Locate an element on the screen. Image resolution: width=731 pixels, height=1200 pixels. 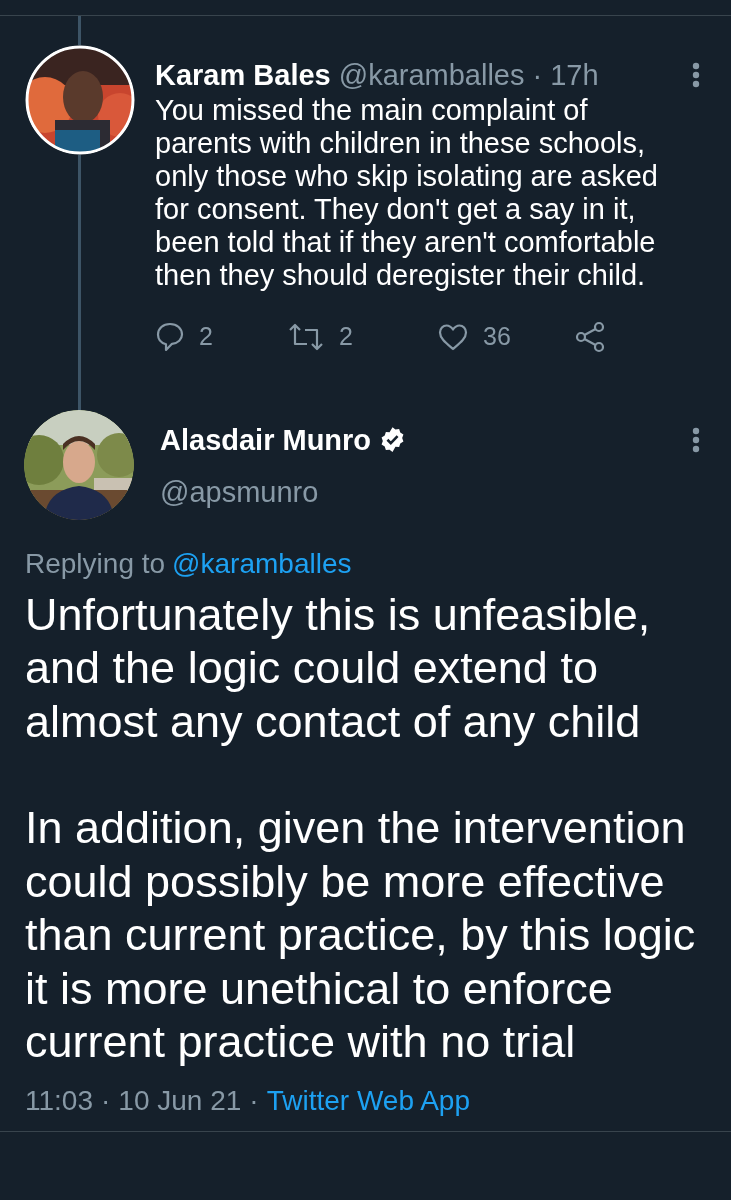
user-handle: @apsmunro is located at coordinates (430, 491).